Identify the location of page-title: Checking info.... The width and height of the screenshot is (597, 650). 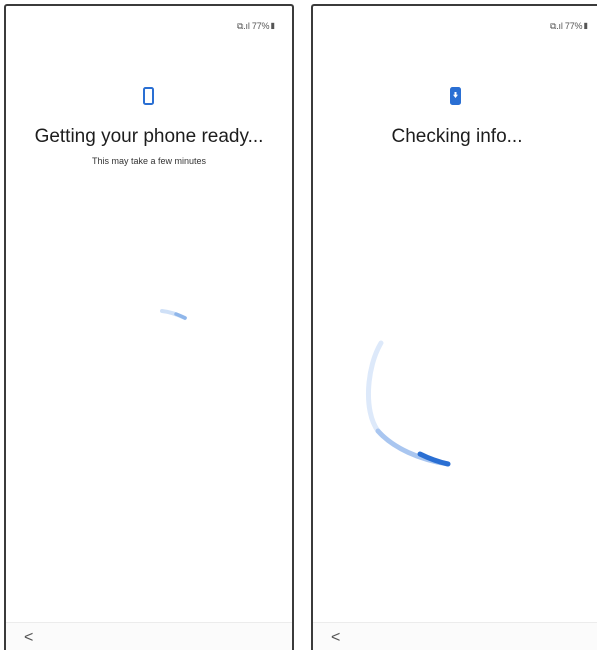
(457, 136).